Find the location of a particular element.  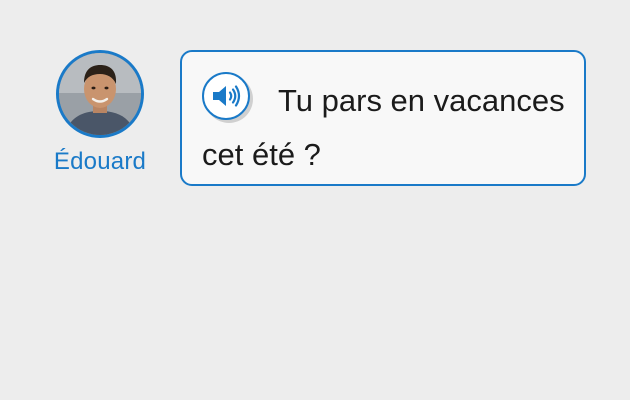

speaker-name: Édouard is located at coordinates (100, 161).